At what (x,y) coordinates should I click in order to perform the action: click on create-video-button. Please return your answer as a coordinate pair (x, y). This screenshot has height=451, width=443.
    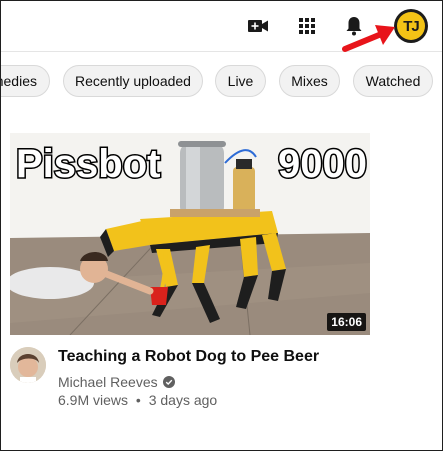
    Looking at the image, I should click on (258, 26).